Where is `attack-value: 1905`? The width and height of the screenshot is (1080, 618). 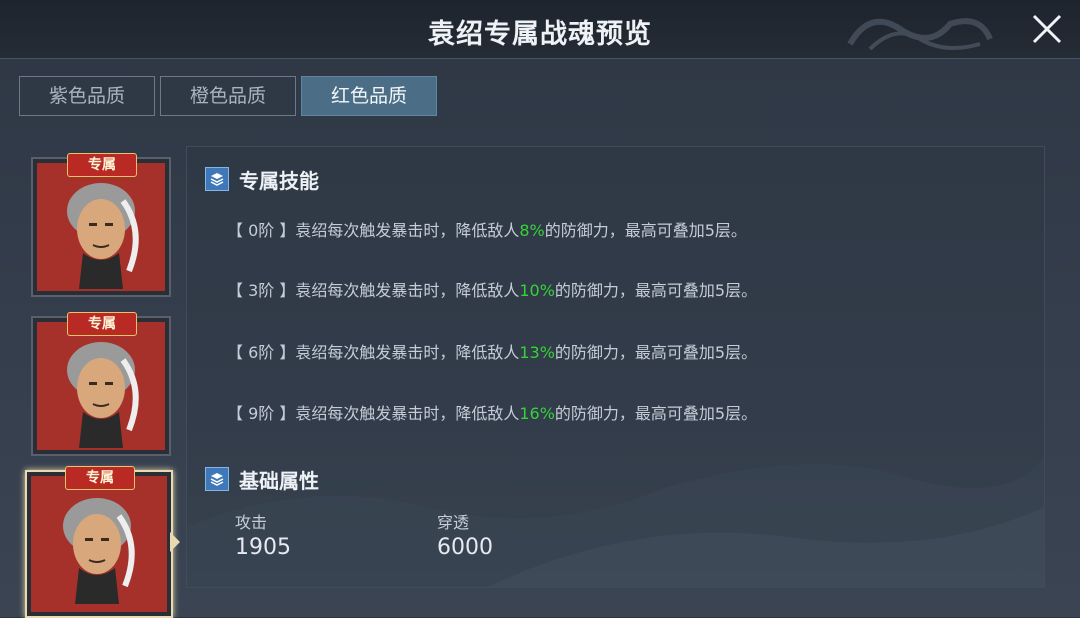
attack-value: 1905 is located at coordinates (263, 547).